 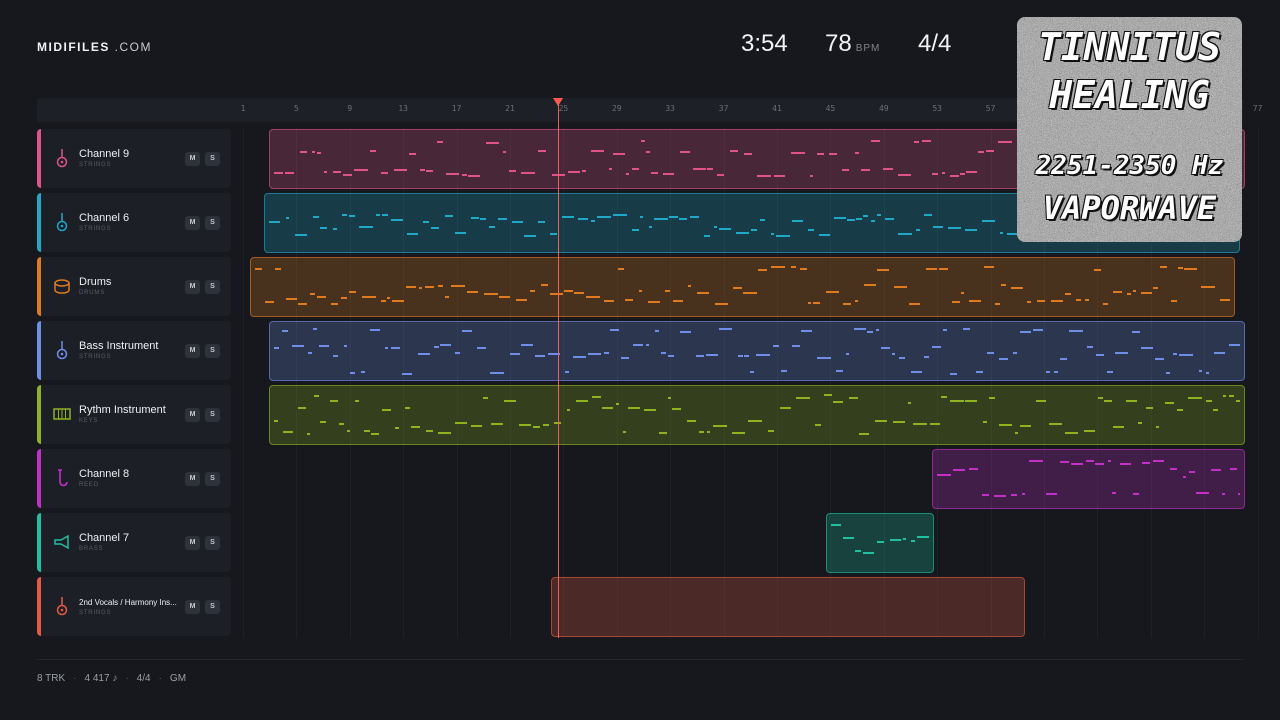 I want to click on track-color-bar, so click(x=39, y=414).